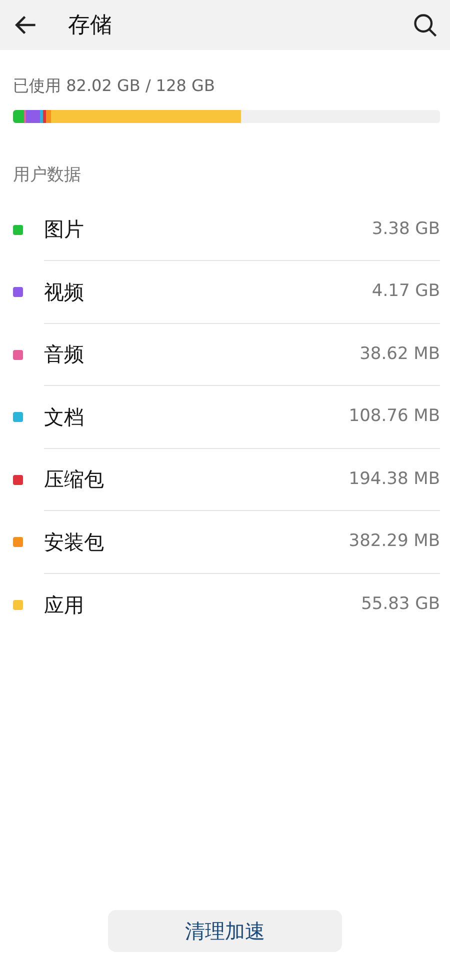 This screenshot has width=450, height=970. Describe the element at coordinates (47, 175) in the screenshot. I see `section-title: 用户数据` at that location.